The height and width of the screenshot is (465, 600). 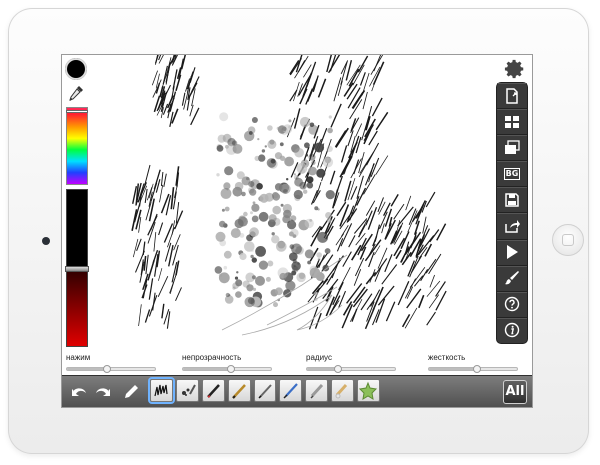 What do you see at coordinates (227, 363) in the screenshot?
I see `opacity-slider: непрозрачность` at bounding box center [227, 363].